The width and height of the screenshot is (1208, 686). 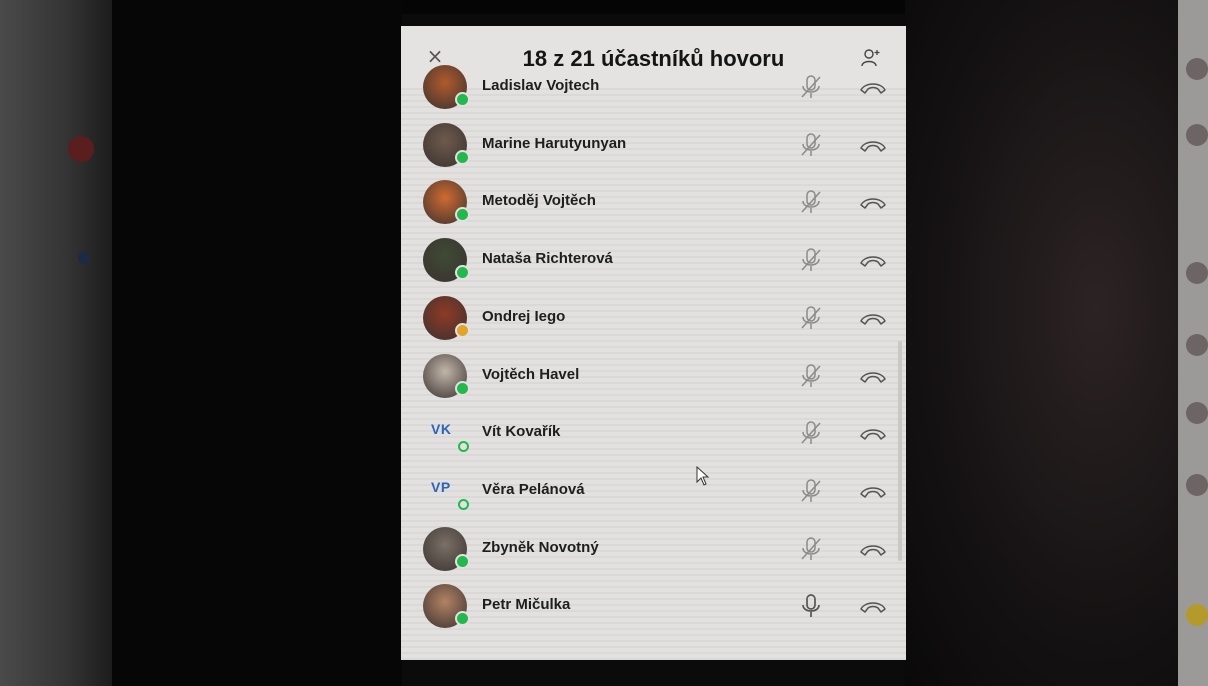 What do you see at coordinates (526, 605) in the screenshot?
I see `participant-name: Petr Mičulka` at bounding box center [526, 605].